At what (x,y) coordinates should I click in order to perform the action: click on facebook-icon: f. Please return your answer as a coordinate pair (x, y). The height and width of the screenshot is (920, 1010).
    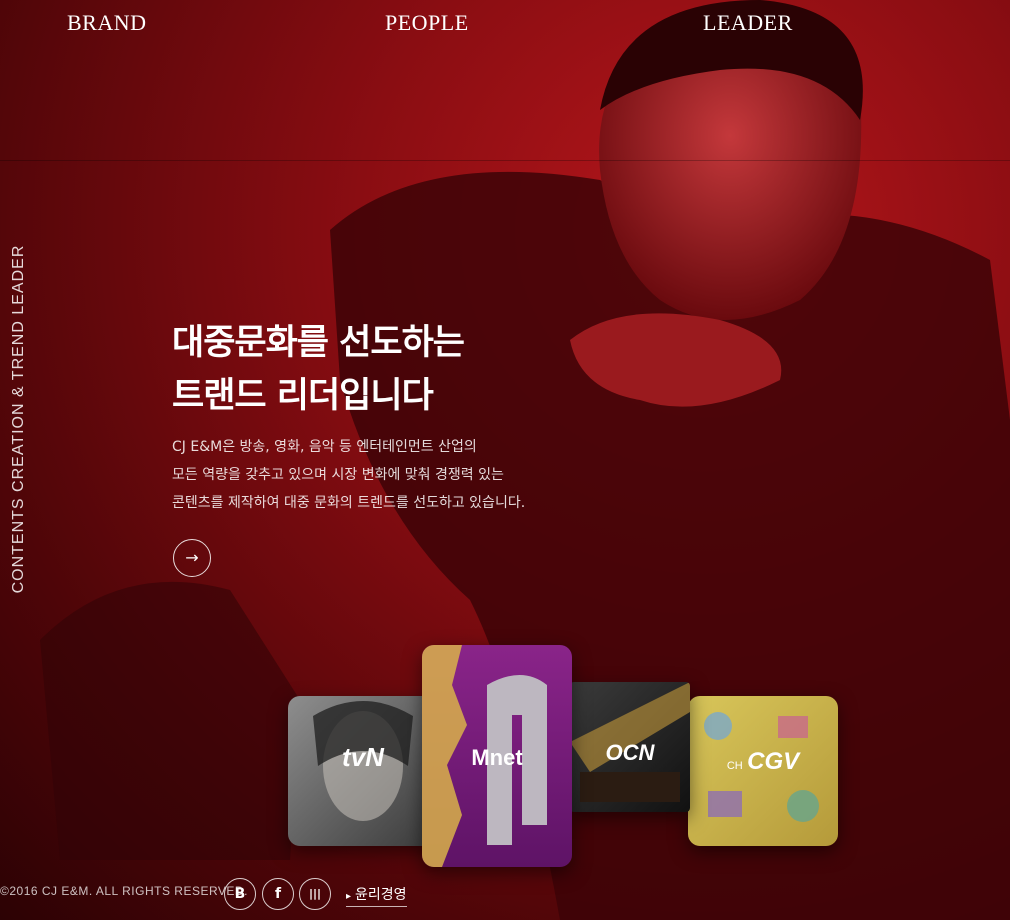
    Looking at the image, I should click on (278, 894).